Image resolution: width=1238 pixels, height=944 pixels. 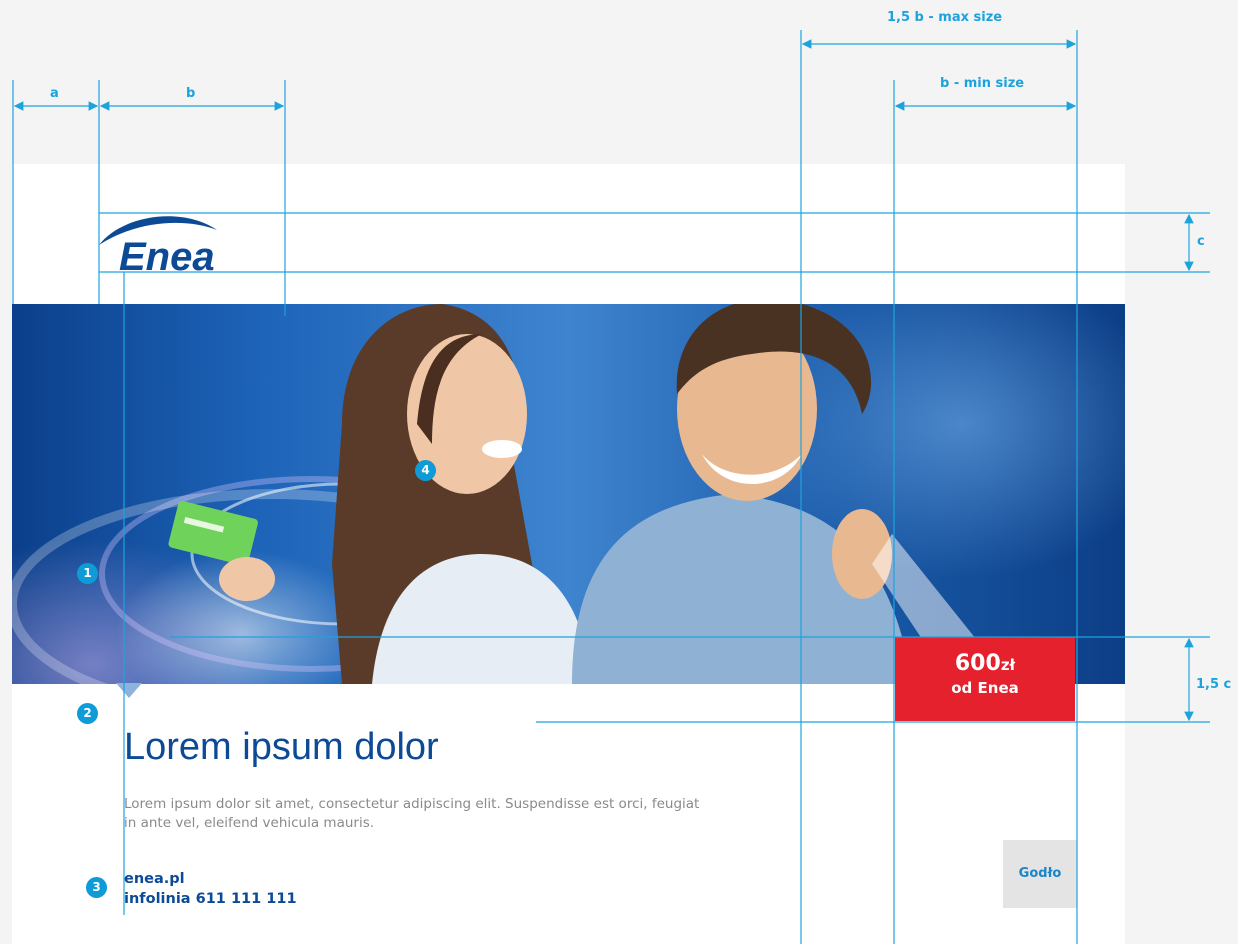 I want to click on dimension-a-label: a, so click(x=54, y=93).